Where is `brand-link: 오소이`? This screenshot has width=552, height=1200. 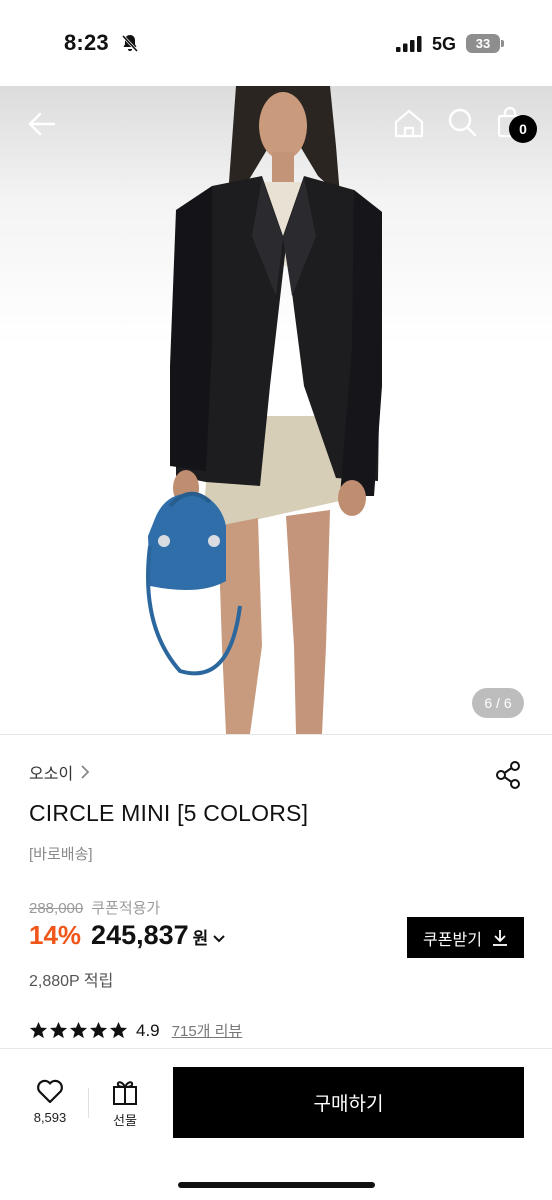
brand-link: 오소이 is located at coordinates (60, 772).